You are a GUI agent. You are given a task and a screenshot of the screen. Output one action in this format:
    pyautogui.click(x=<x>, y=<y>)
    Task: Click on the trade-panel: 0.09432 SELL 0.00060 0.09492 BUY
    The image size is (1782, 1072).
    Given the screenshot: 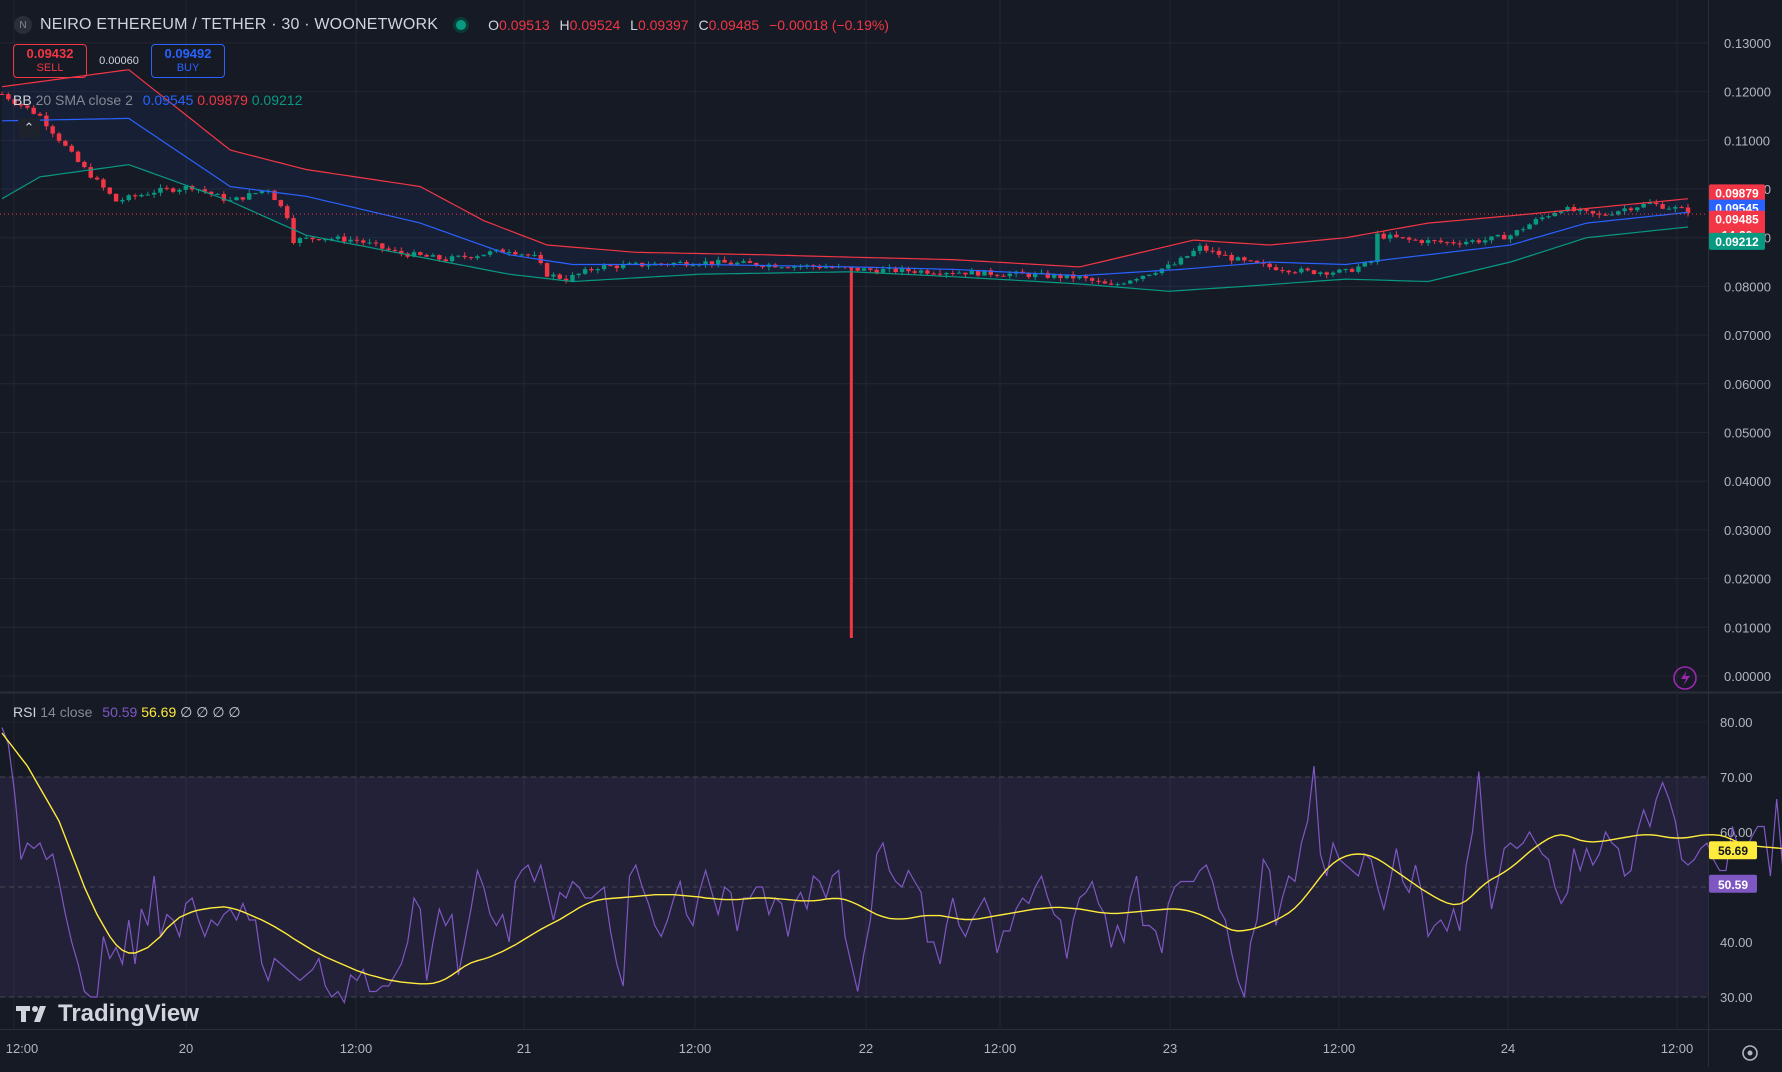 What is the action you would take?
    pyautogui.click(x=119, y=61)
    